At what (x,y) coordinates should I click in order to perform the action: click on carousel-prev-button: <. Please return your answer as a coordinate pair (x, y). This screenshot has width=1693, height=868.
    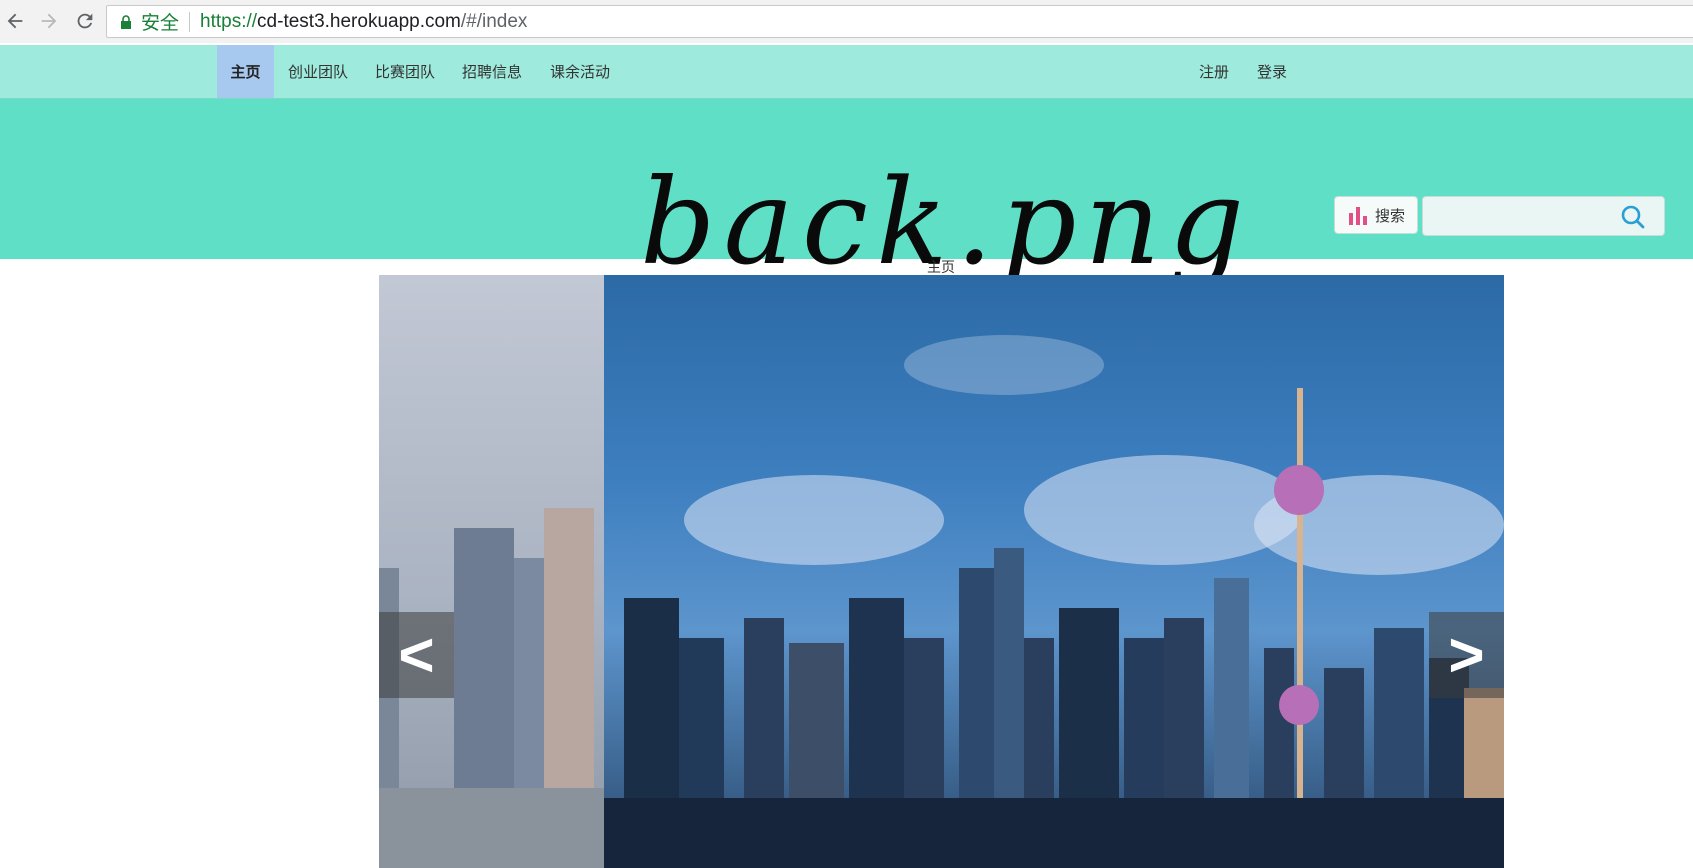
    Looking at the image, I should click on (416, 655).